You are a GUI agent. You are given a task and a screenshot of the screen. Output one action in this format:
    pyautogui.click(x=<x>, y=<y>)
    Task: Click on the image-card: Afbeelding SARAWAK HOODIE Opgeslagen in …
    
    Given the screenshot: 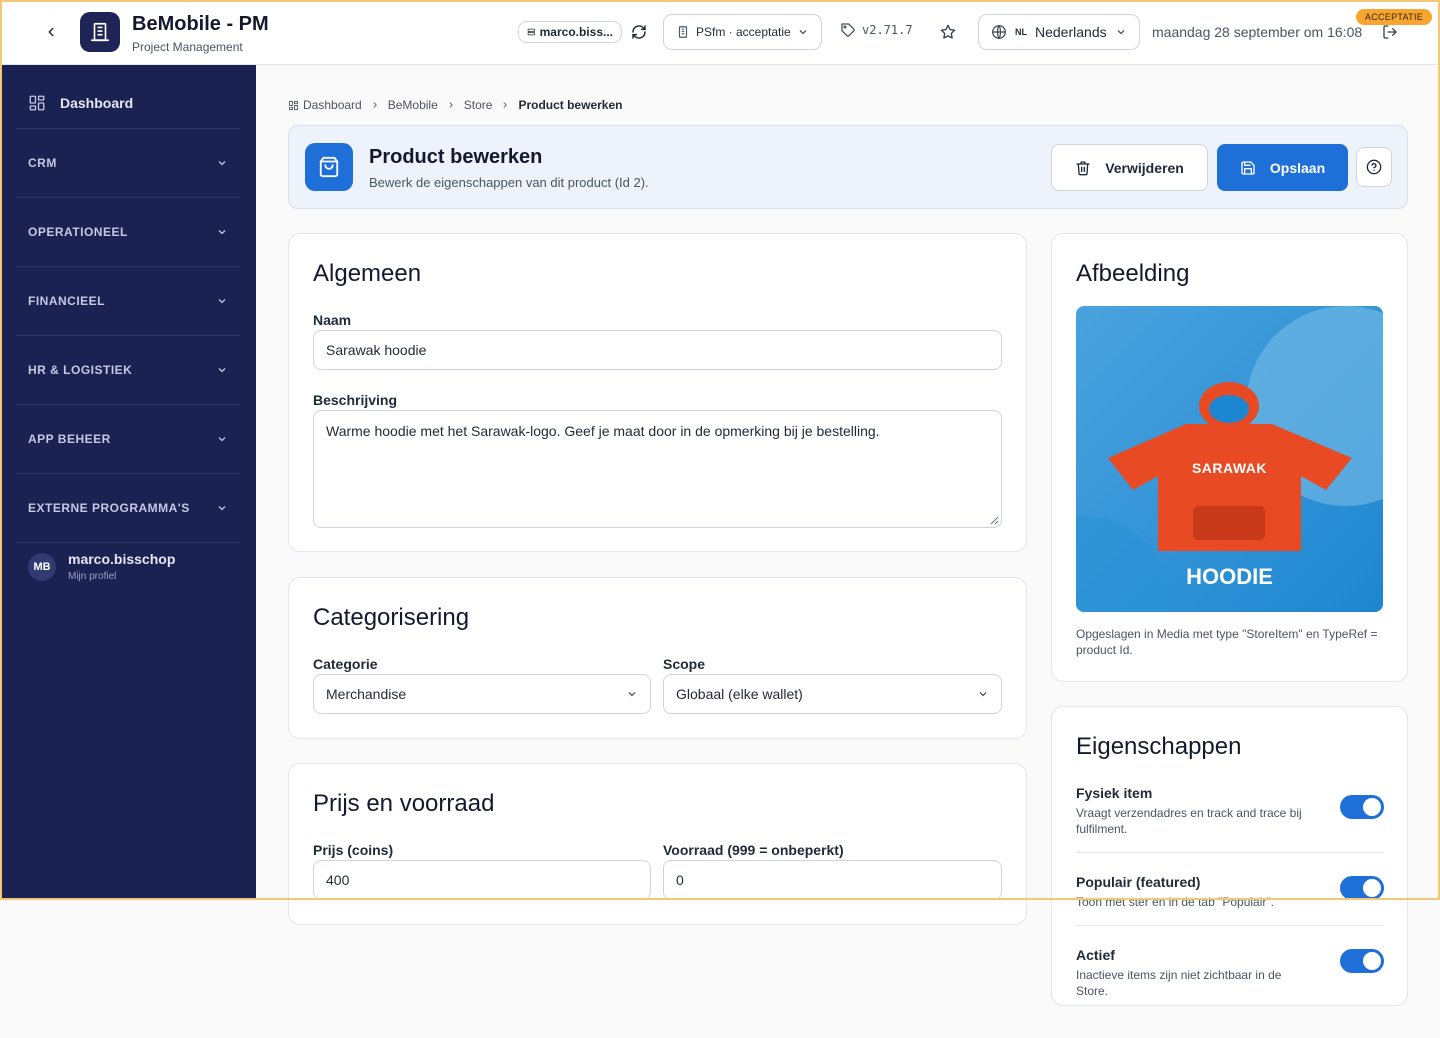 What is the action you would take?
    pyautogui.click(x=1229, y=457)
    